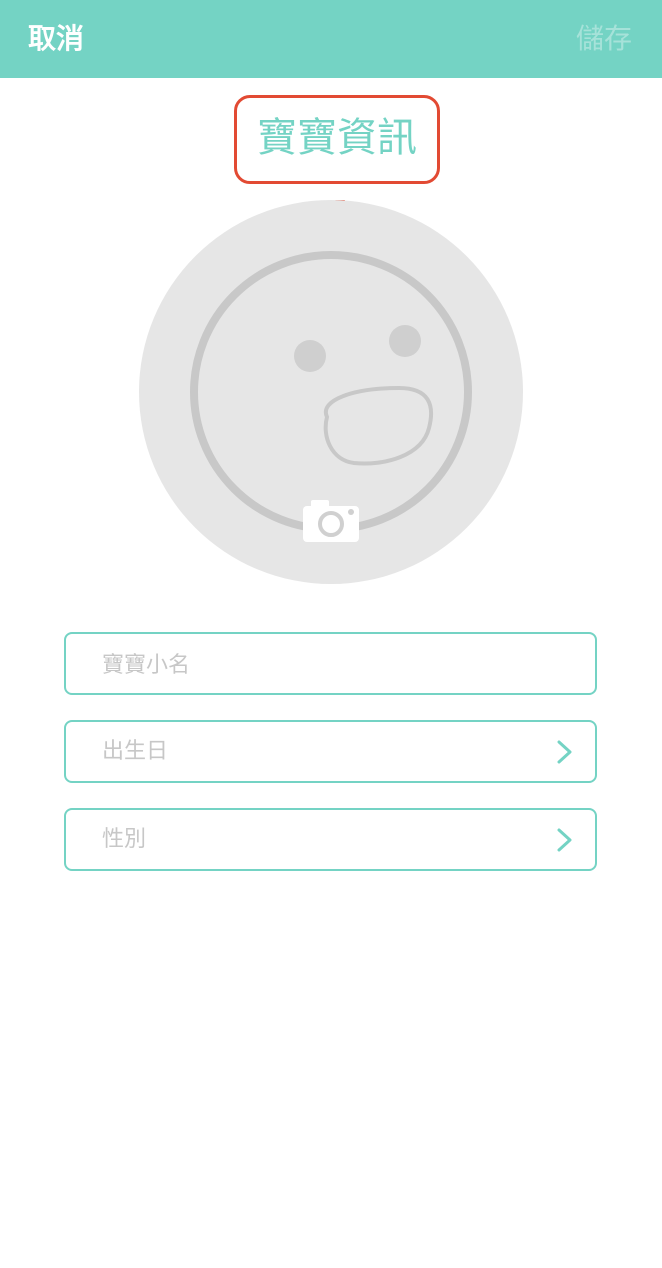 Image resolution: width=662 pixels, height=1268 pixels. Describe the element at coordinates (330, 751) in the screenshot. I see `birthday-selector: 出生日` at that location.